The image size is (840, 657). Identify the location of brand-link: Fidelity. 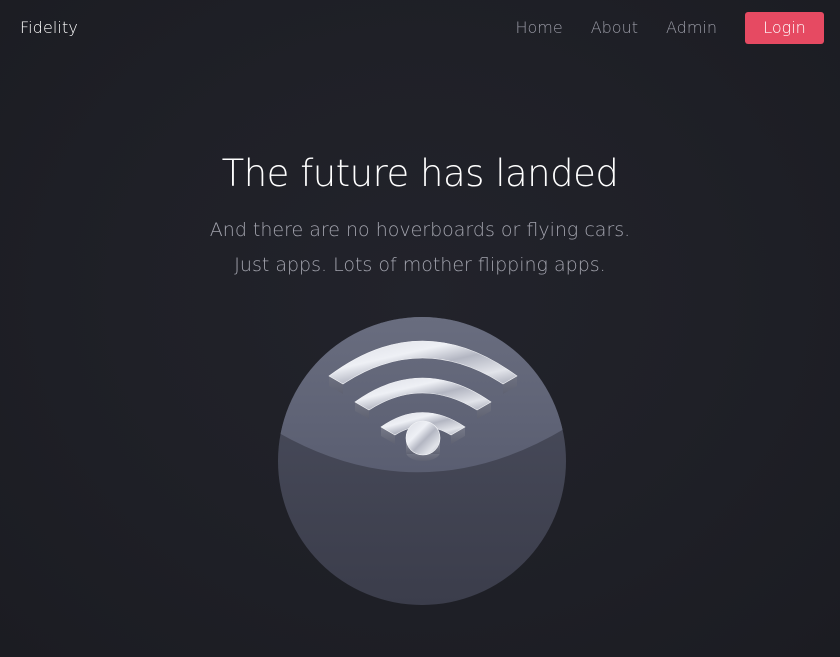
(49, 27).